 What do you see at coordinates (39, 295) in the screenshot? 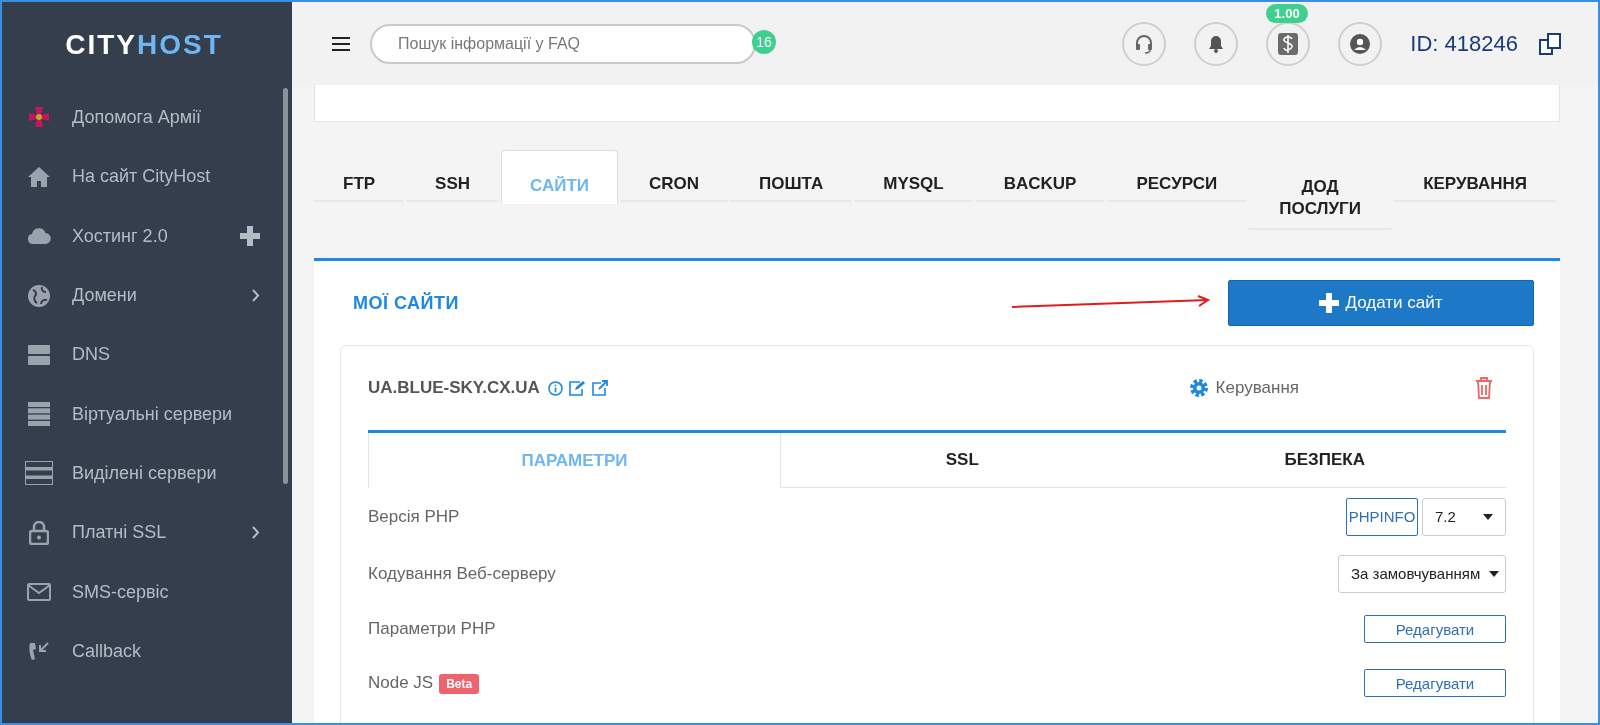
I see `globe-icon` at bounding box center [39, 295].